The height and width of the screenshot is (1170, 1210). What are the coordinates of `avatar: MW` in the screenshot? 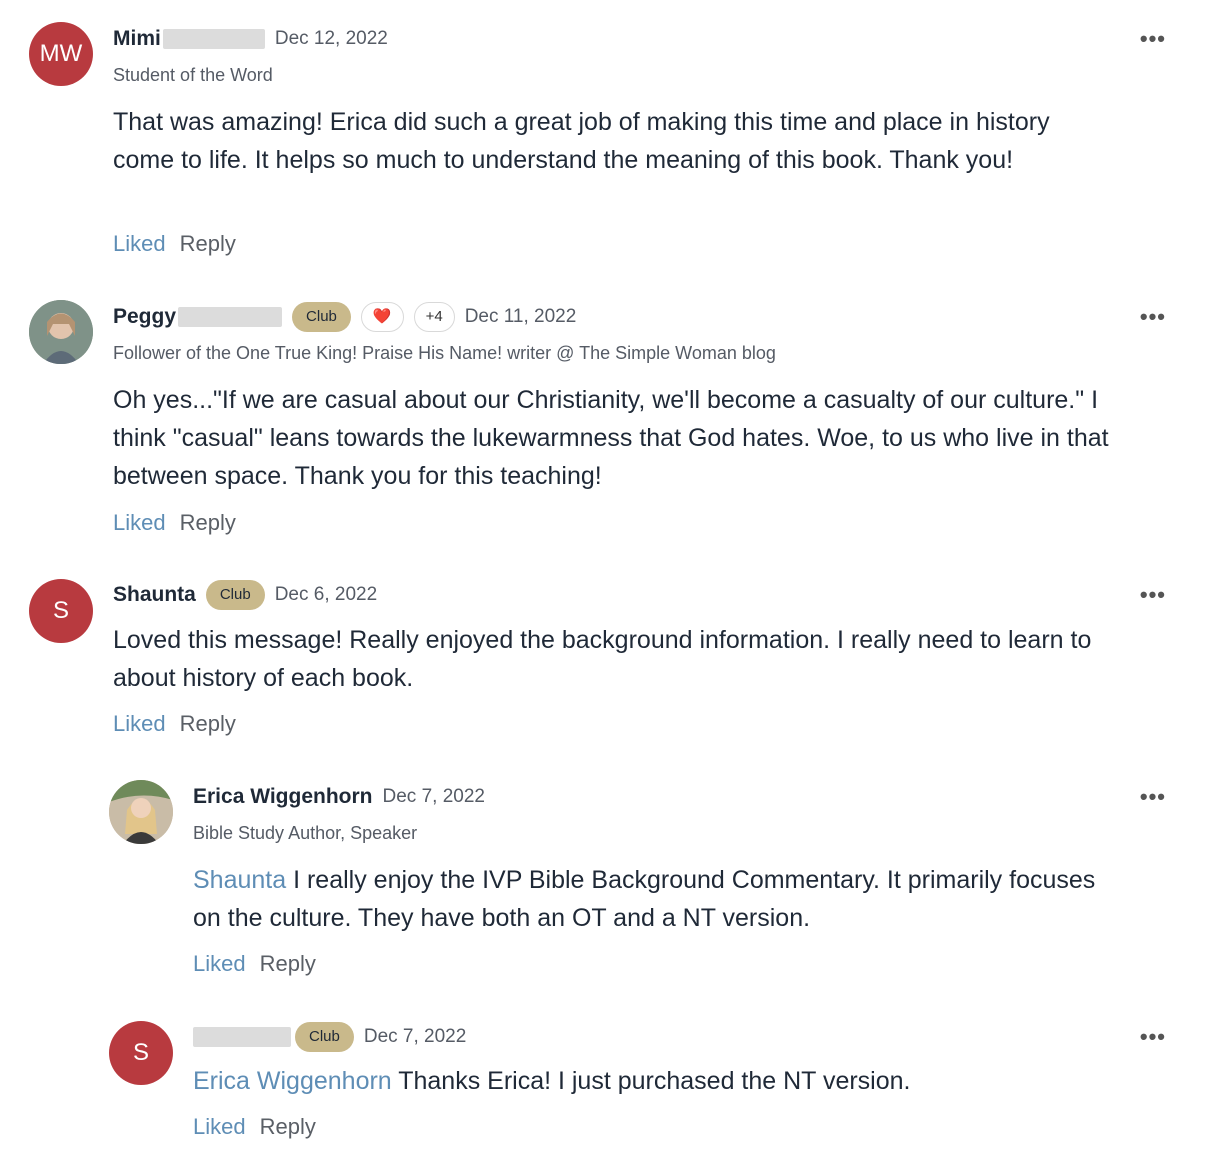 It's located at (61, 54).